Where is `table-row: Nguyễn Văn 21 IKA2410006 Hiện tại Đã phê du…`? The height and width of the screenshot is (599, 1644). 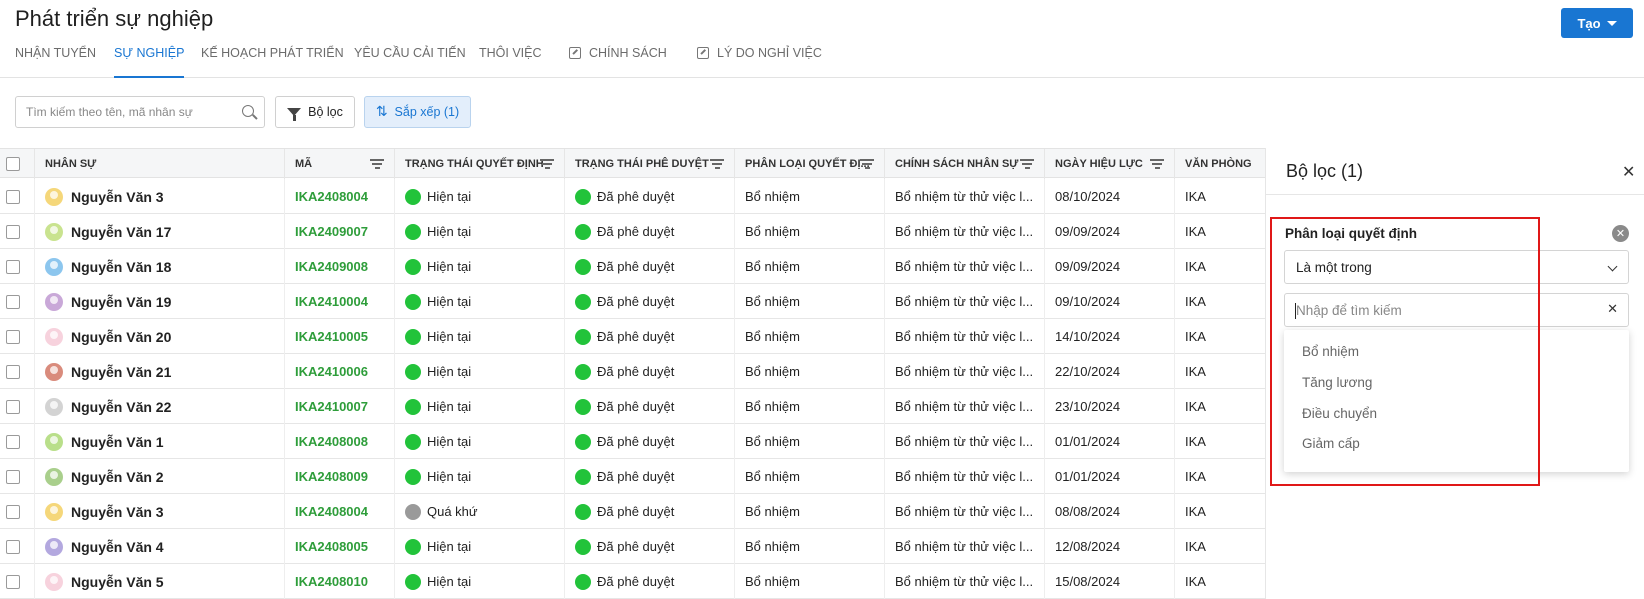
table-row: Nguyễn Văn 21 IKA2410006 Hiện tại Đã phê du… is located at coordinates (632, 371).